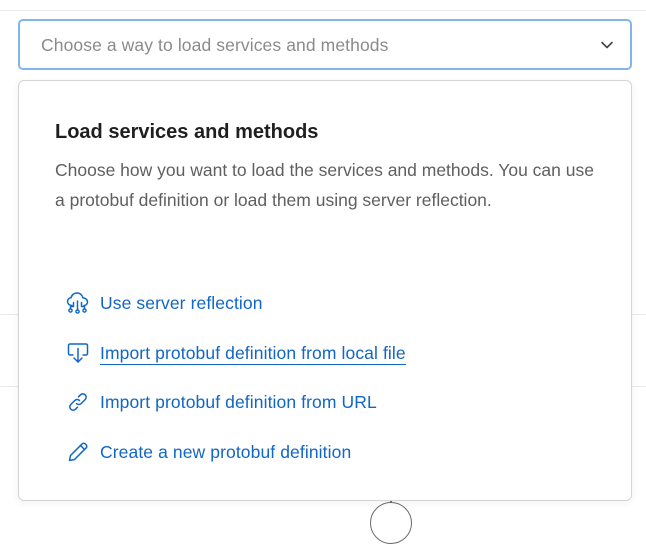 This screenshot has width=646, height=544. Describe the element at coordinates (391, 523) in the screenshot. I see `timer-icon` at that location.